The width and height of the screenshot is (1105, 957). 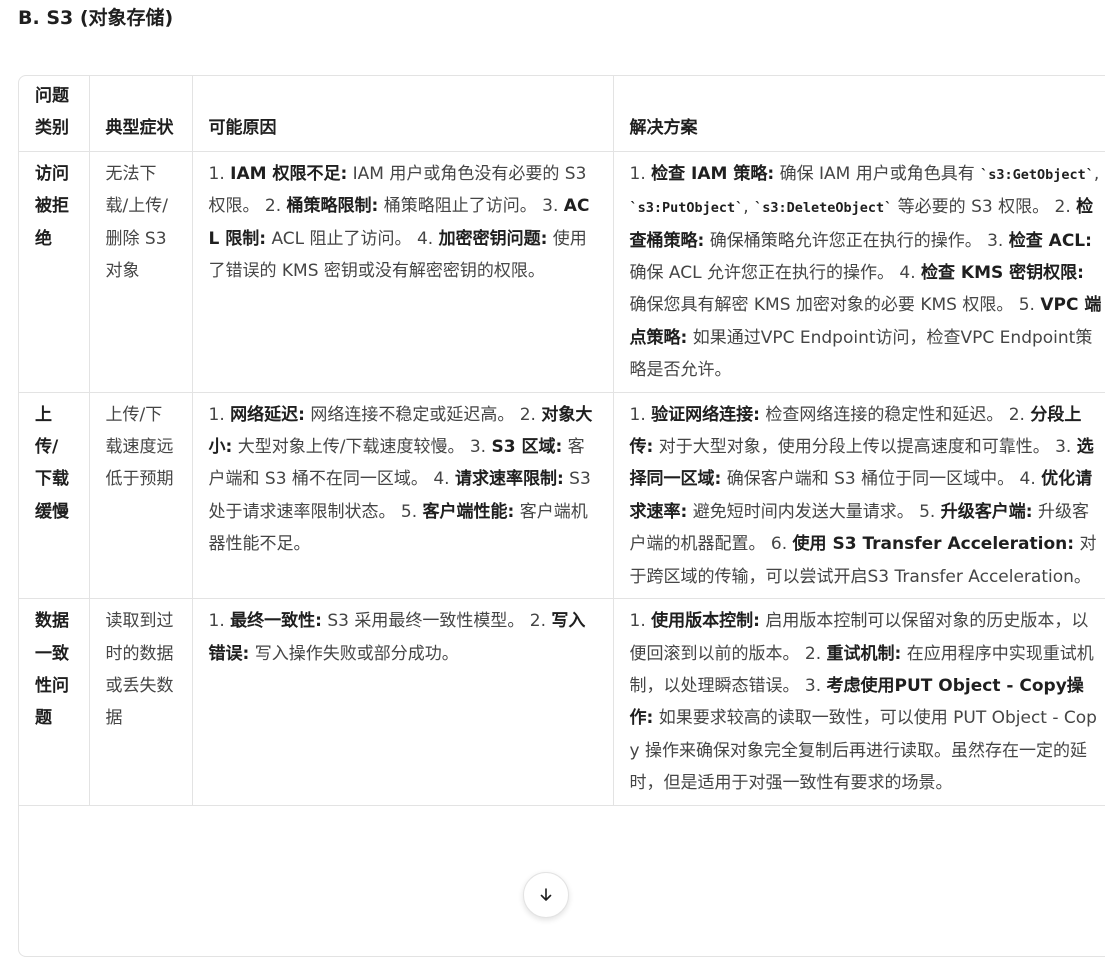 What do you see at coordinates (54, 114) in the screenshot?
I see `header-category: 问题类别` at bounding box center [54, 114].